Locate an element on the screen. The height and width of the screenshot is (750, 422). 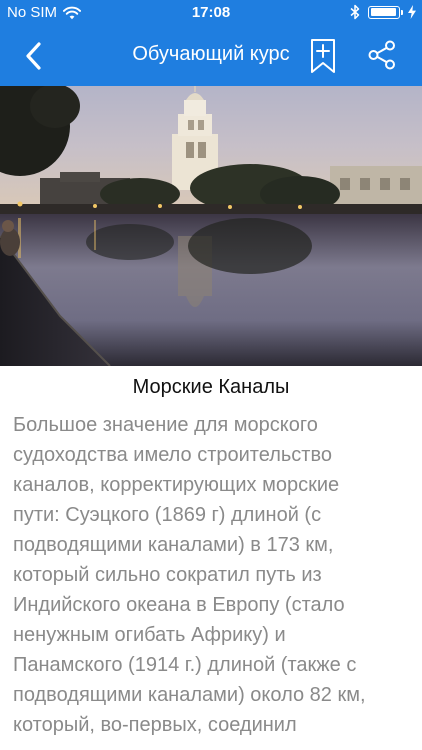
article-body-line: ненужным огибать Африку) и is located at coordinates (149, 635).